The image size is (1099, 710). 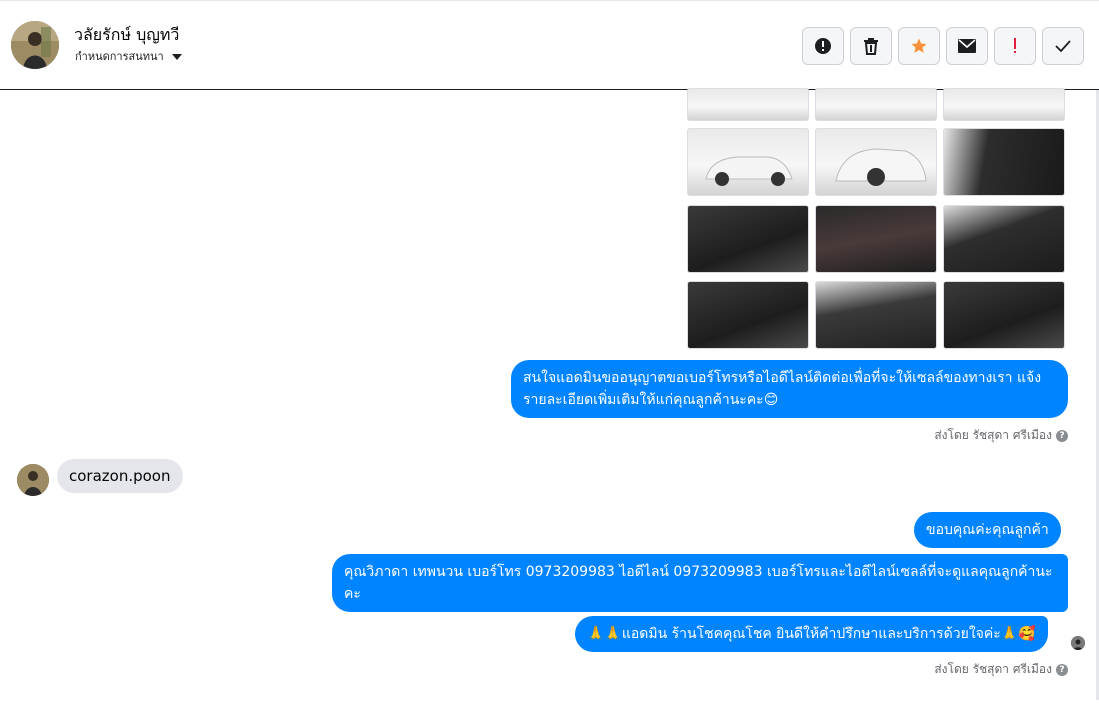 What do you see at coordinates (943, 46) in the screenshot?
I see `action-toolbar` at bounding box center [943, 46].